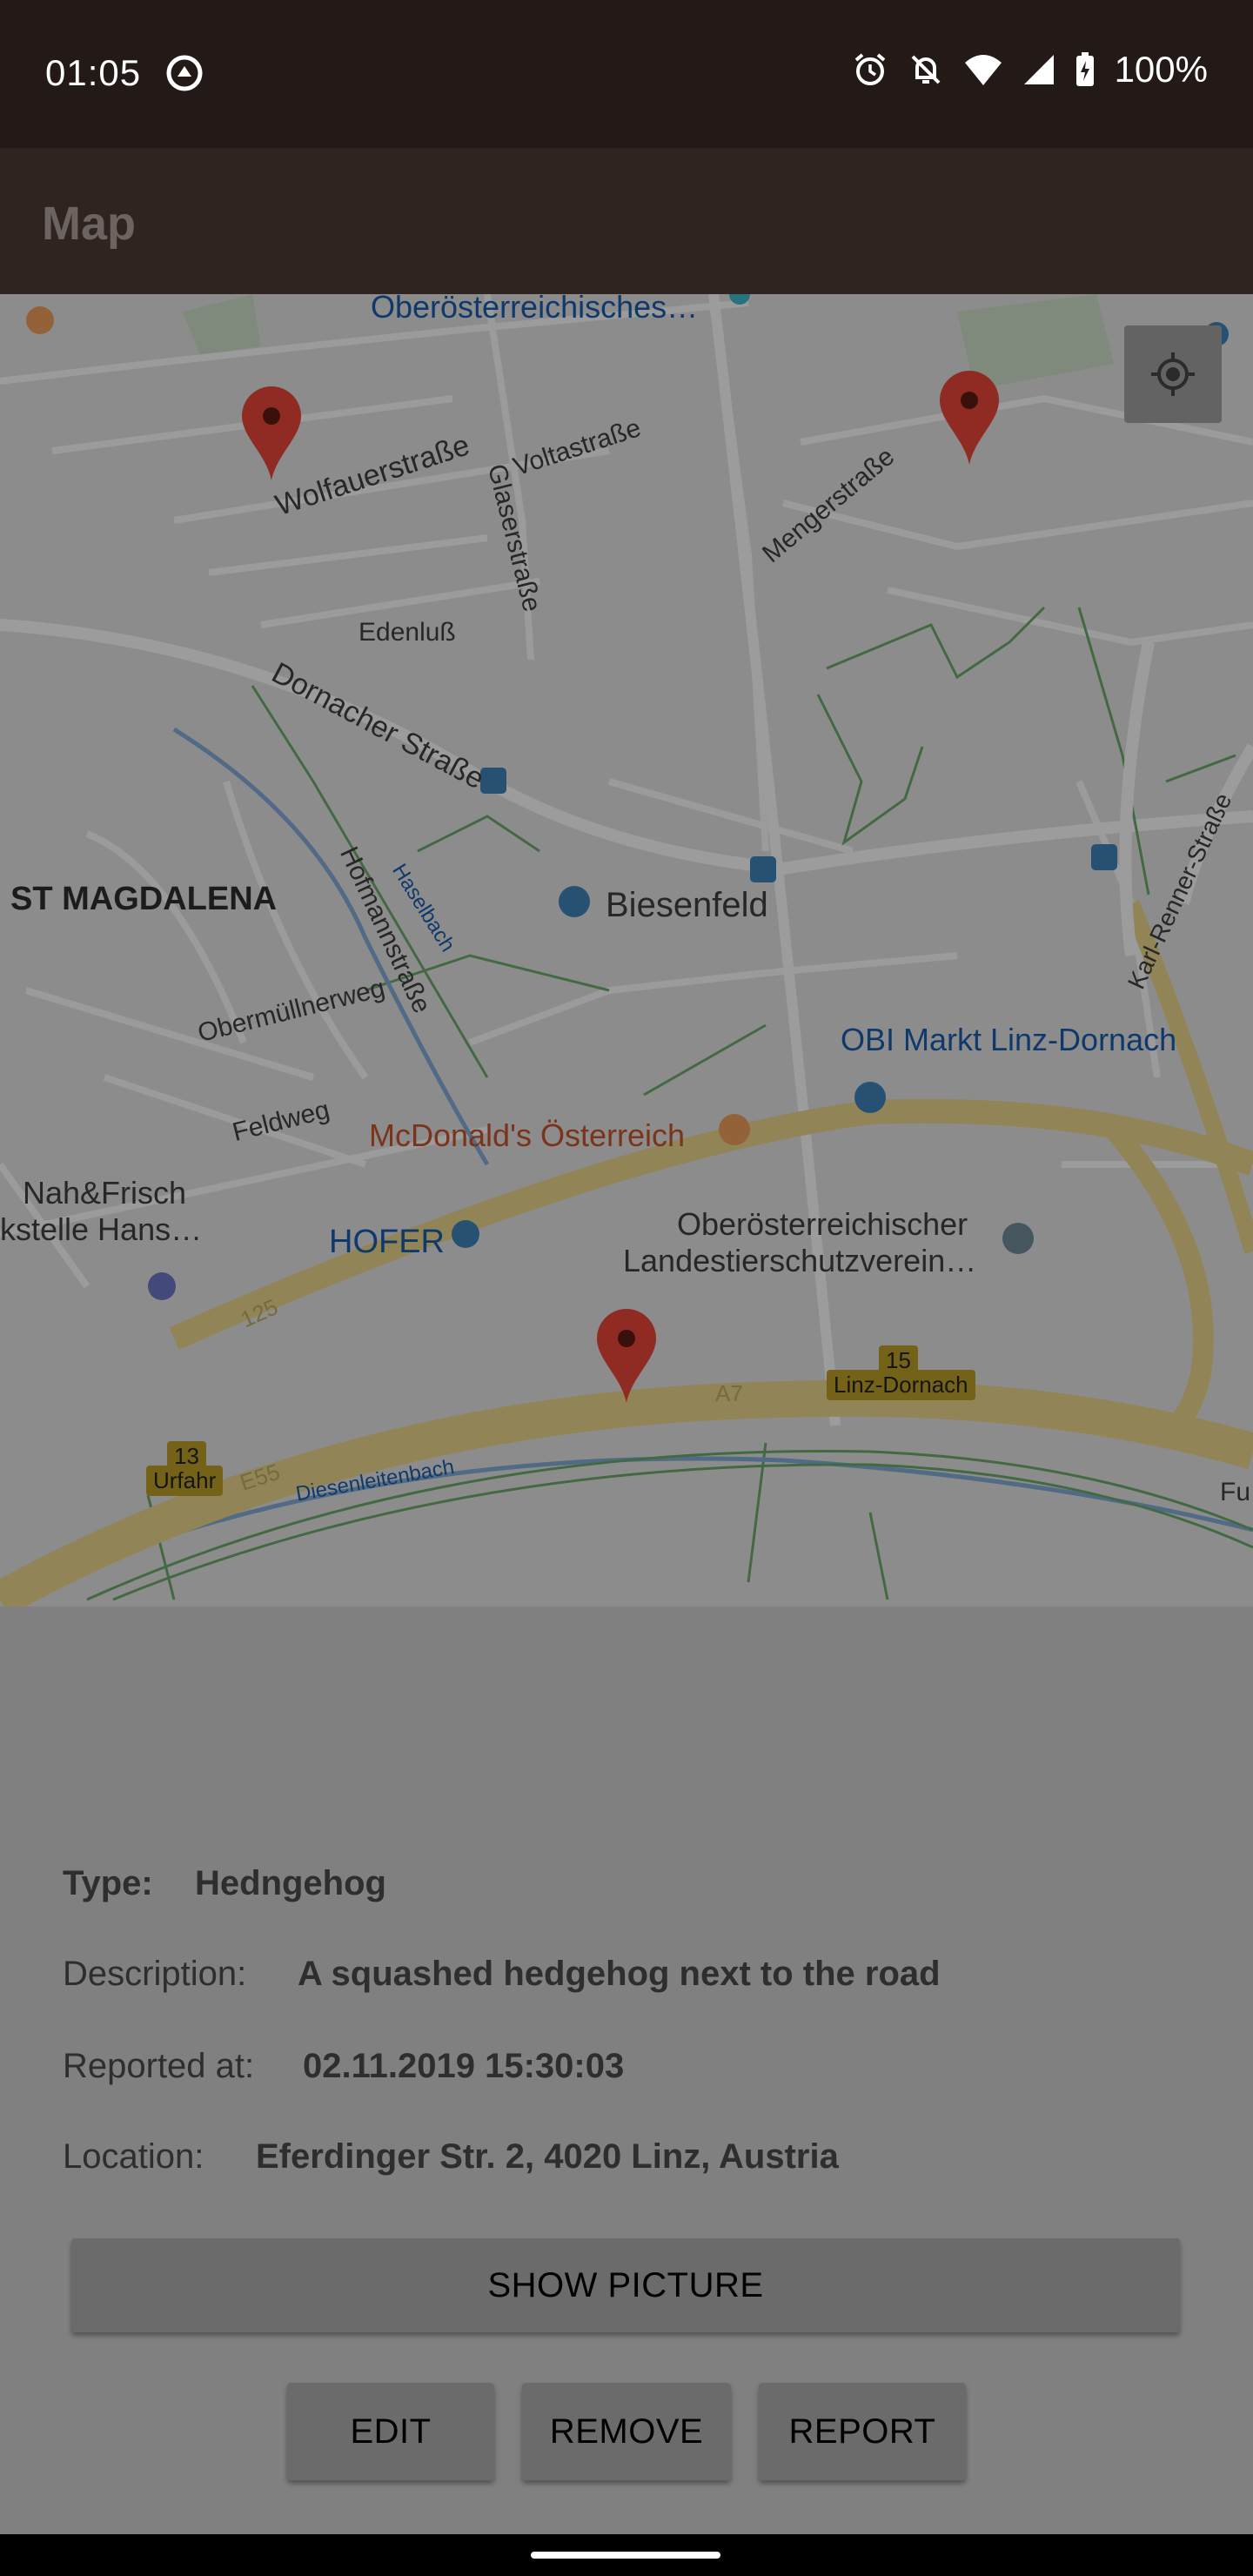 This screenshot has width=1253, height=2576. Describe the element at coordinates (464, 2066) in the screenshot. I see `reported-value: 02.11.2019 15:30:03` at that location.